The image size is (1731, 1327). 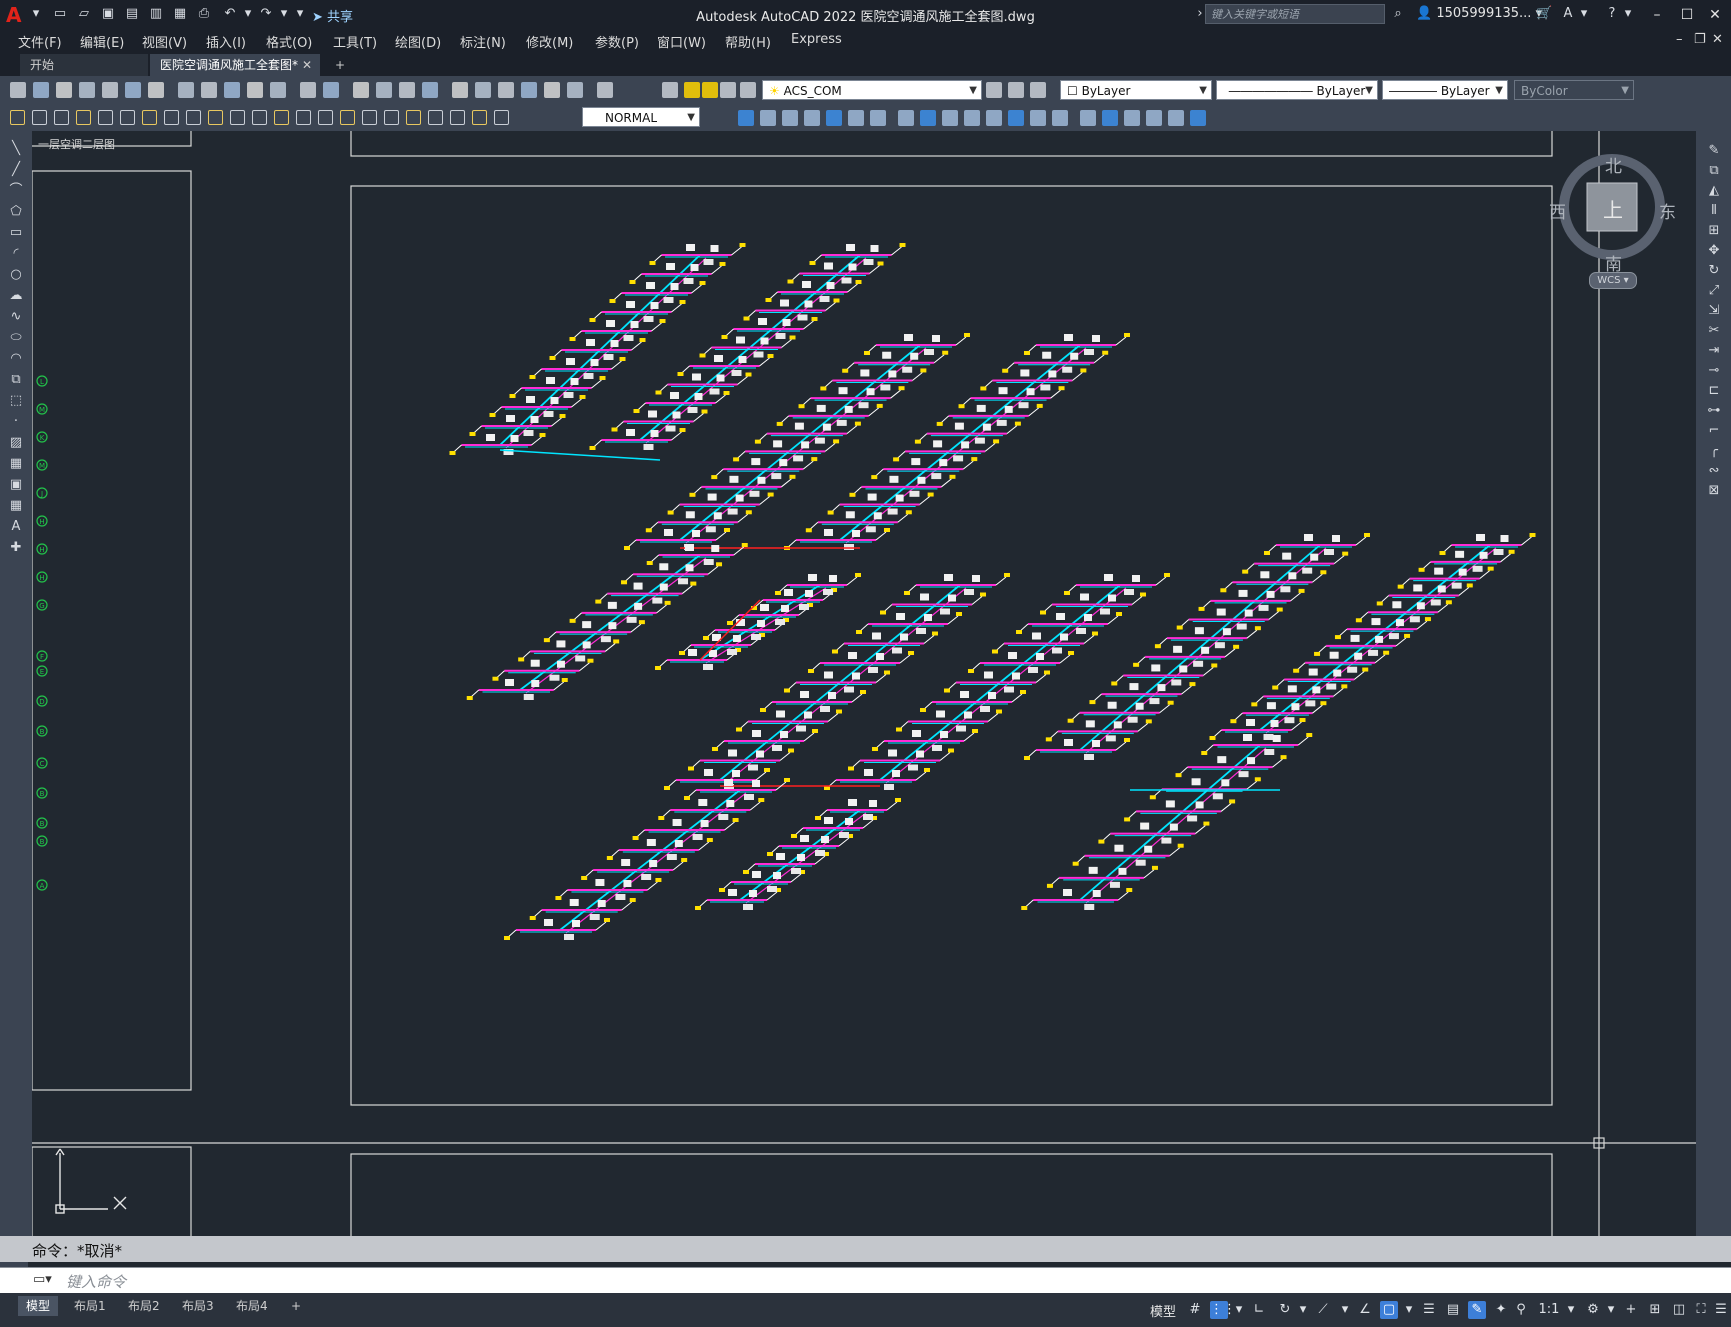 I want to click on spline-icon: ∿, so click(x=16, y=317).